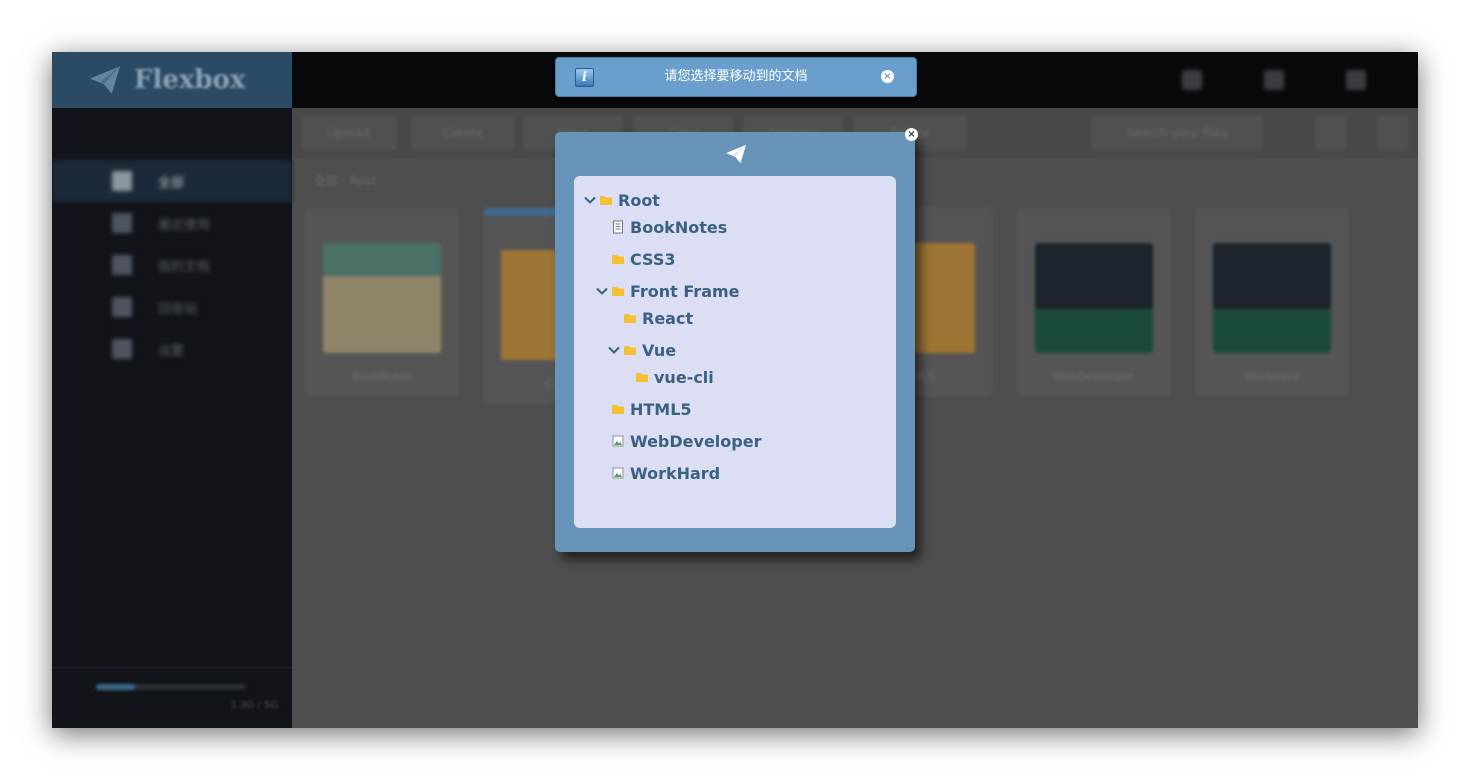 This screenshot has width=1470, height=780. What do you see at coordinates (618, 227) in the screenshot?
I see `document-icon` at bounding box center [618, 227].